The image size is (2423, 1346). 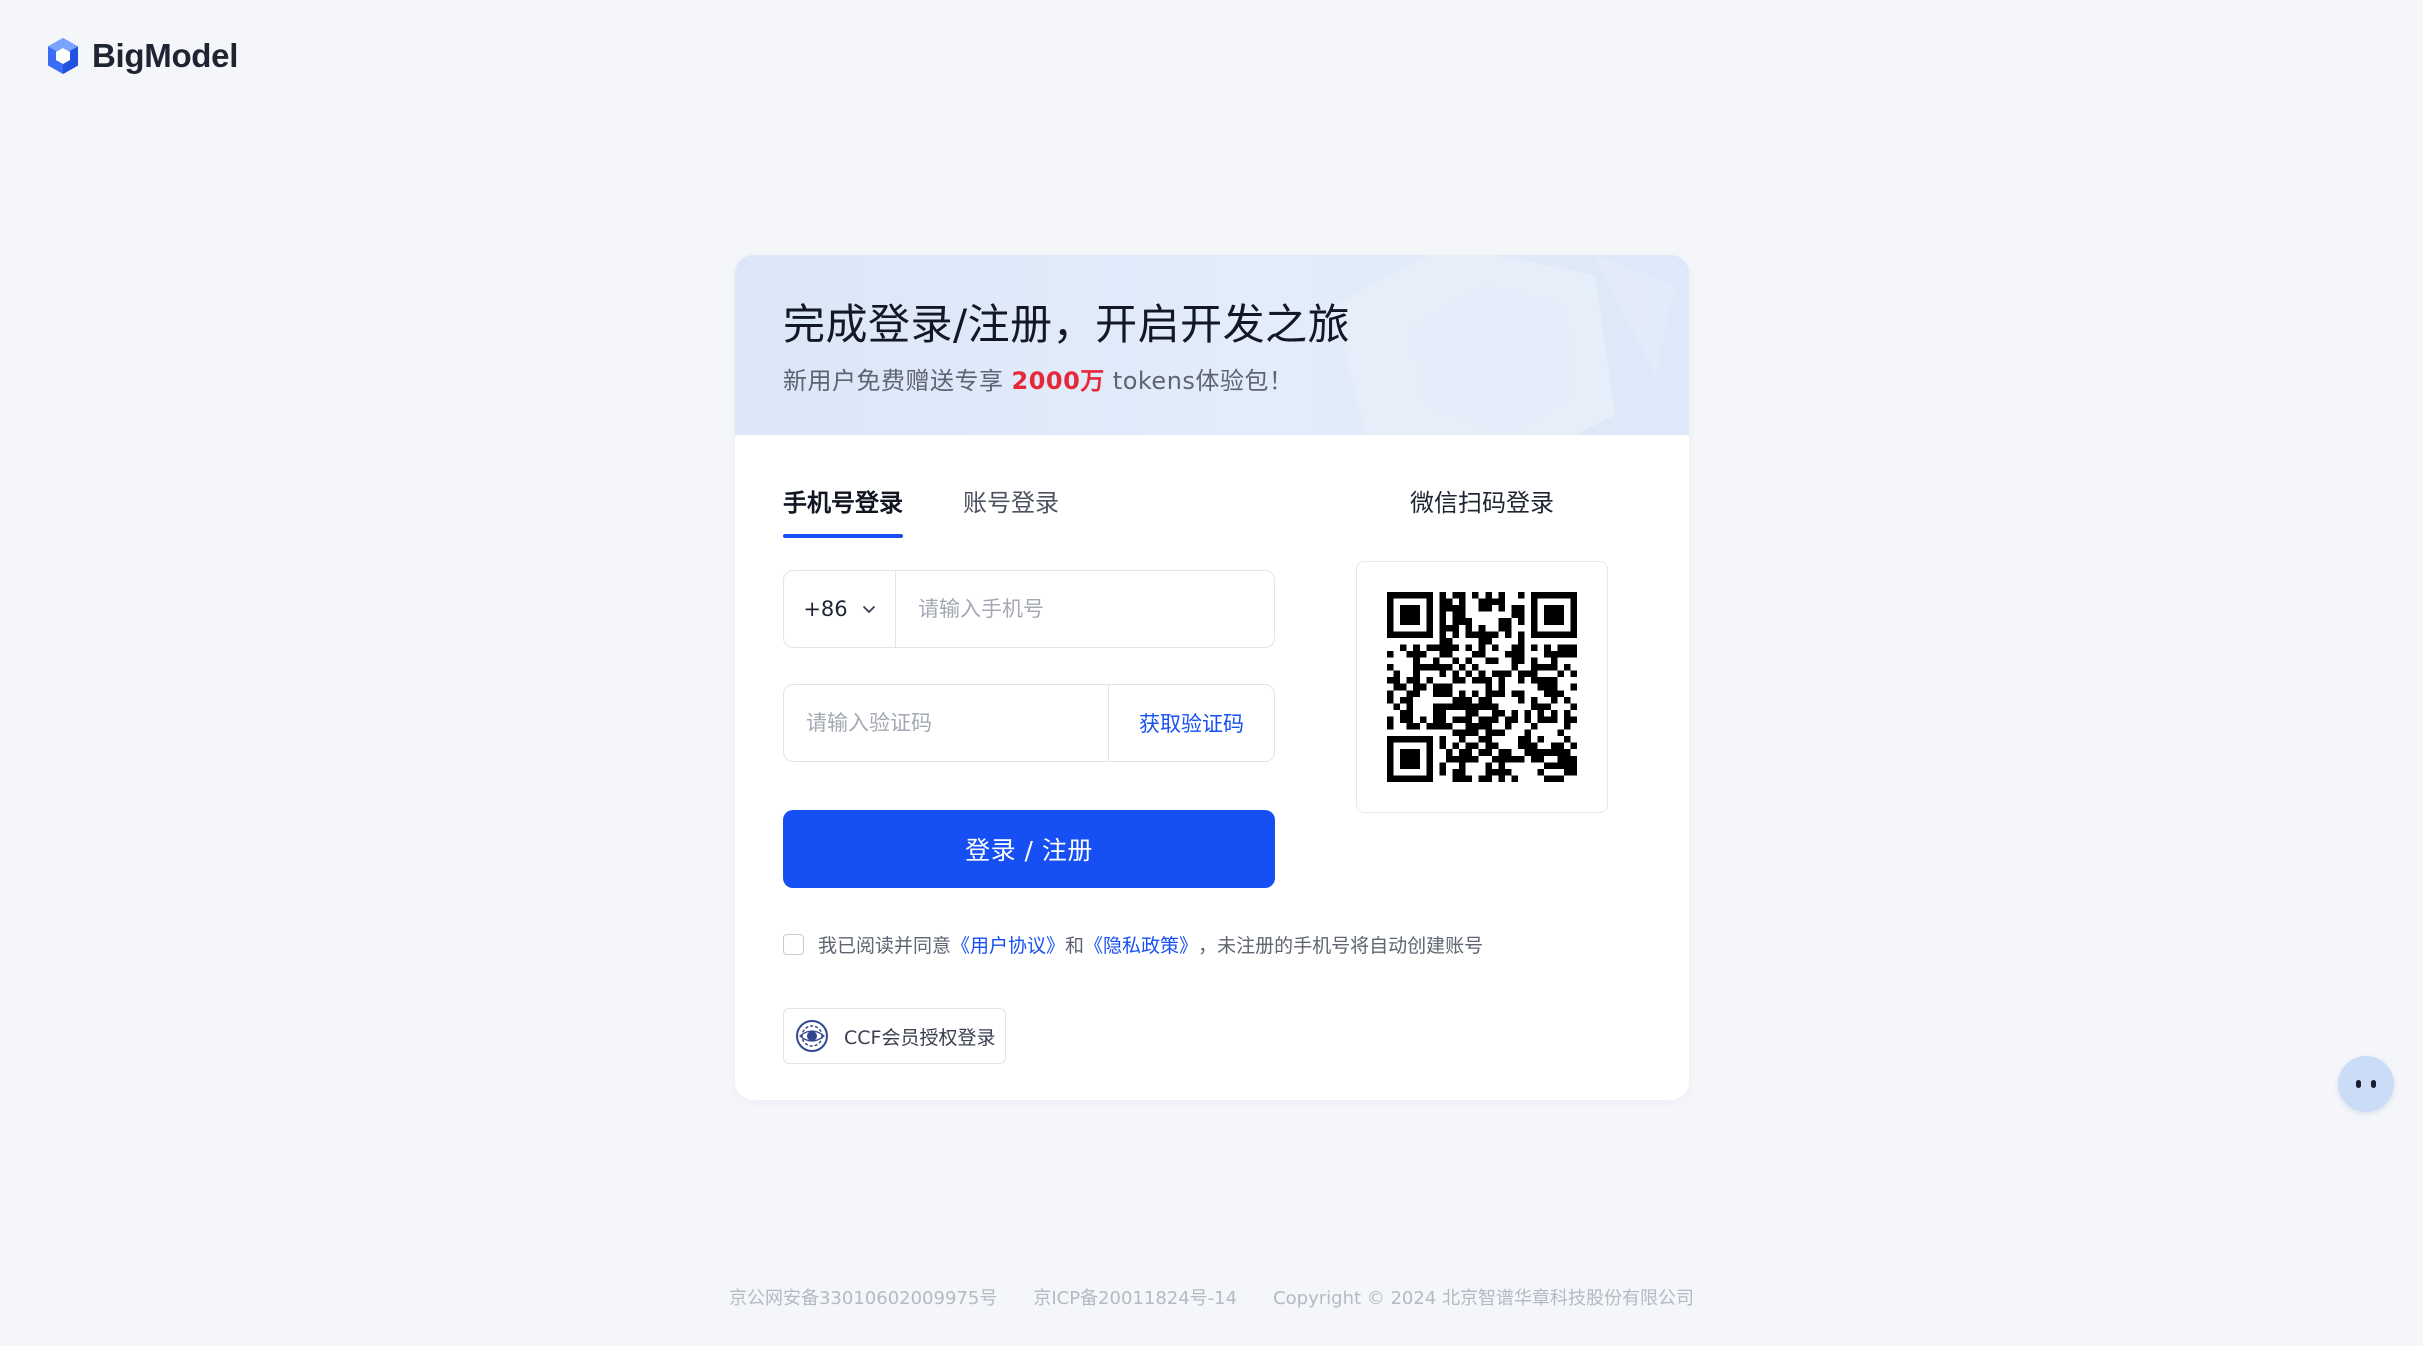 I want to click on brand-logo: BigModel, so click(x=142, y=56).